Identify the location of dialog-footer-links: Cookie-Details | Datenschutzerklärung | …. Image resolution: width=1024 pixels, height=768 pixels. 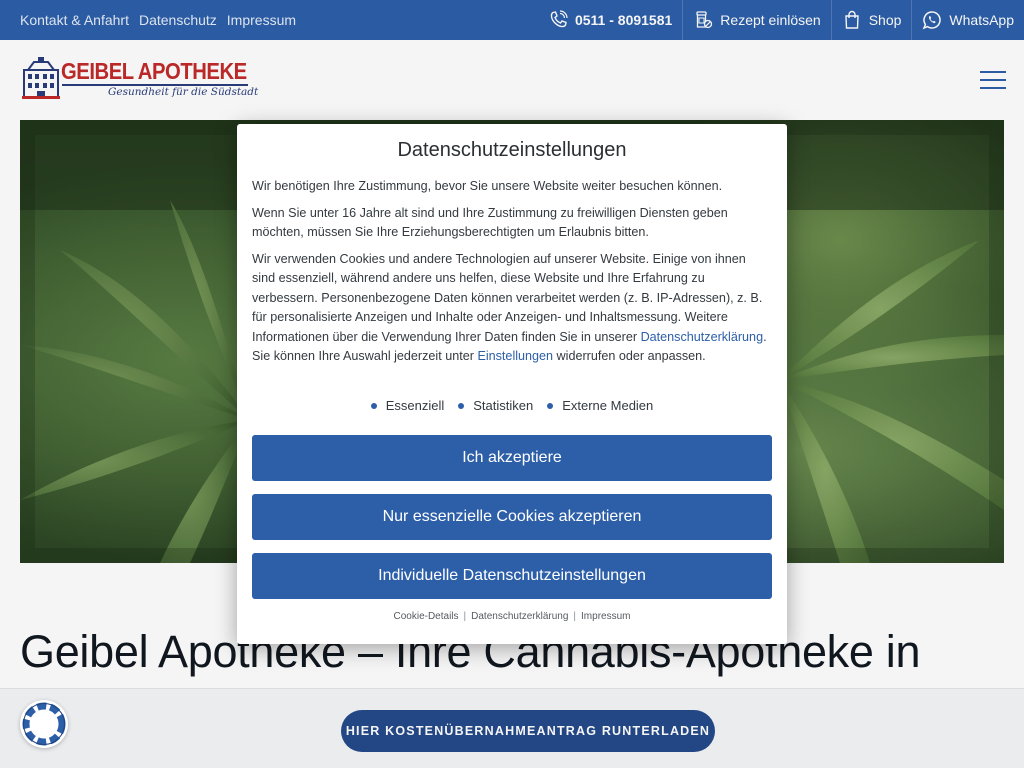
(512, 616).